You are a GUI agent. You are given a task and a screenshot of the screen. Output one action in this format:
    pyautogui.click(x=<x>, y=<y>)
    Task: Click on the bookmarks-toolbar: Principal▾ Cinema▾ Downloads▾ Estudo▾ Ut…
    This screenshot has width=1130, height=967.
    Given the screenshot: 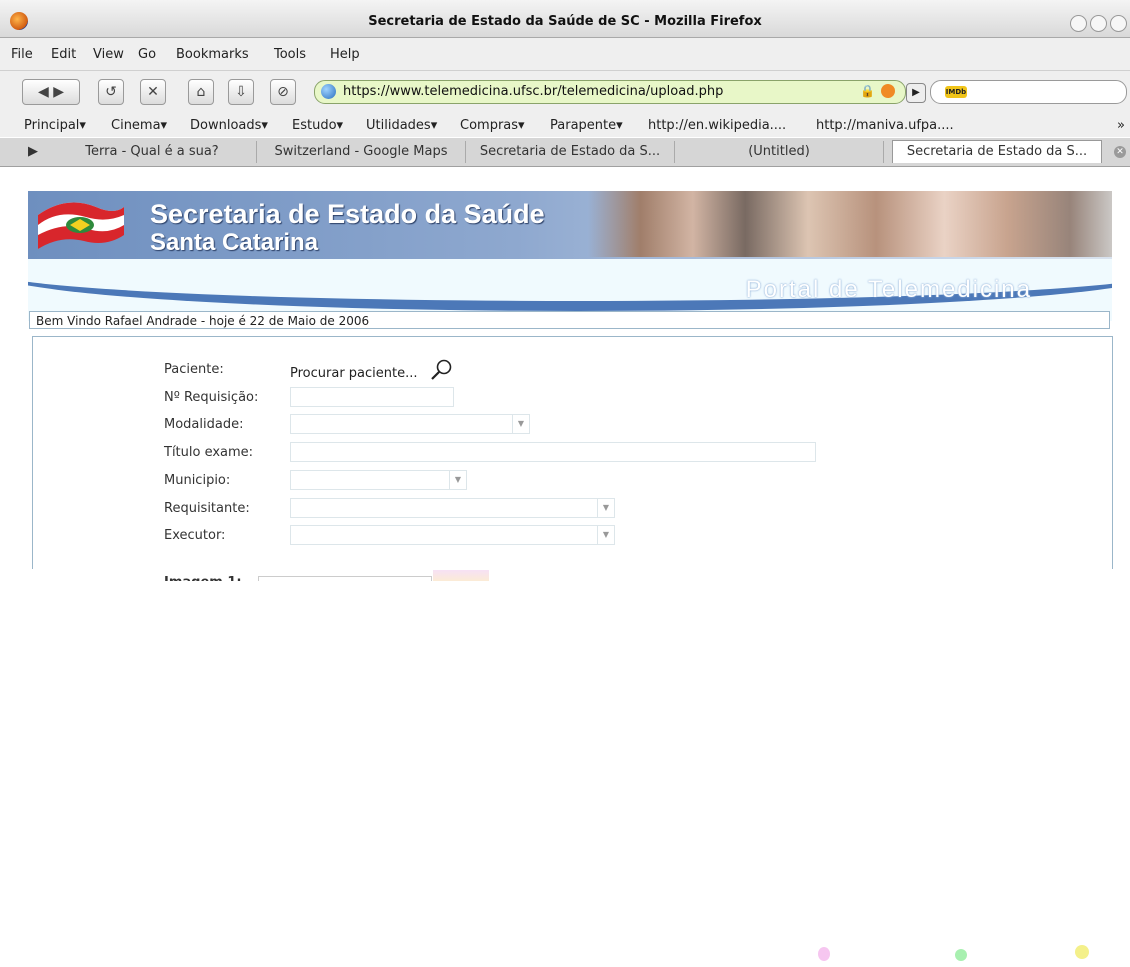 What is the action you would take?
    pyautogui.click(x=565, y=126)
    